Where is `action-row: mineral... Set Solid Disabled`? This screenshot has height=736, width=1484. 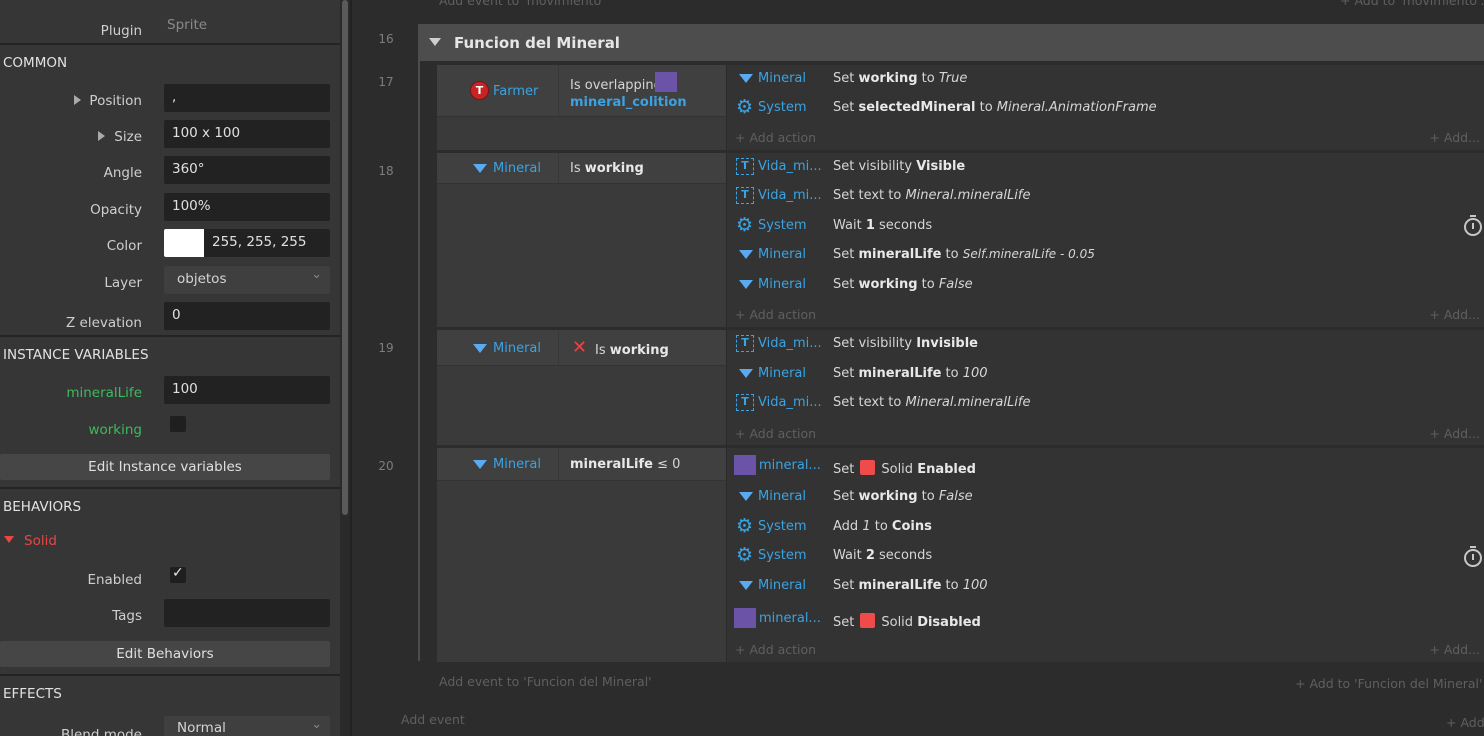
action-row: mineral... Set Solid Disabled is located at coordinates (1105, 619).